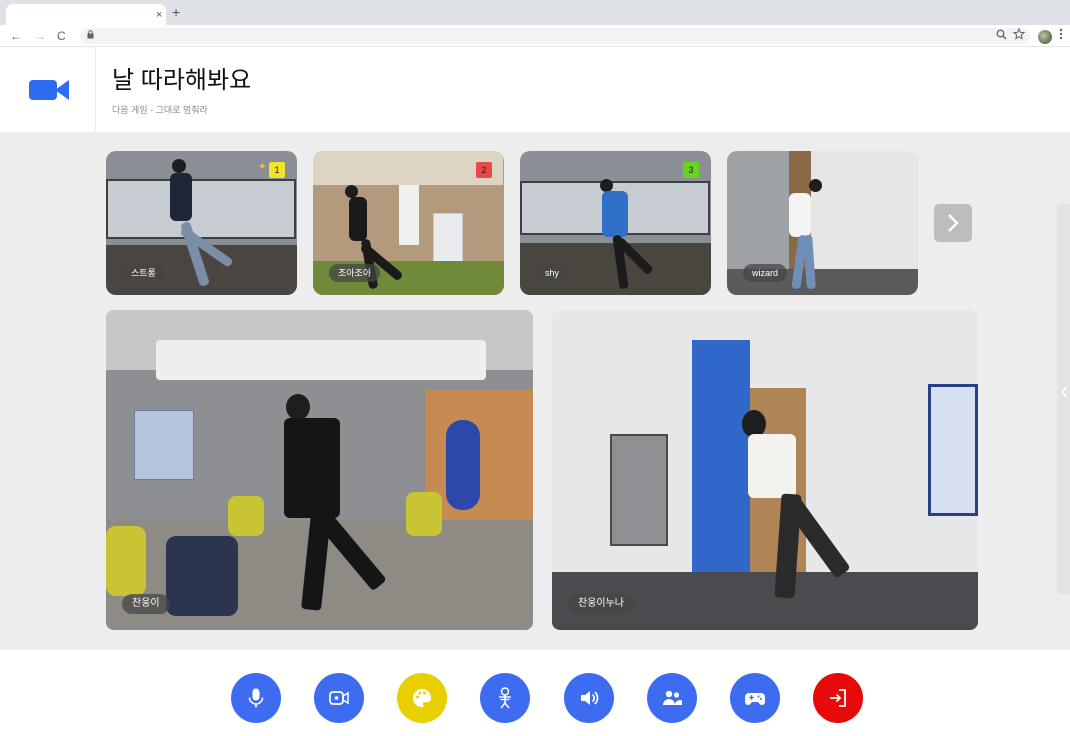 Image resolution: width=1070 pixels, height=736 pixels. Describe the element at coordinates (277, 170) in the screenshot. I see `rank-badge: 1` at that location.